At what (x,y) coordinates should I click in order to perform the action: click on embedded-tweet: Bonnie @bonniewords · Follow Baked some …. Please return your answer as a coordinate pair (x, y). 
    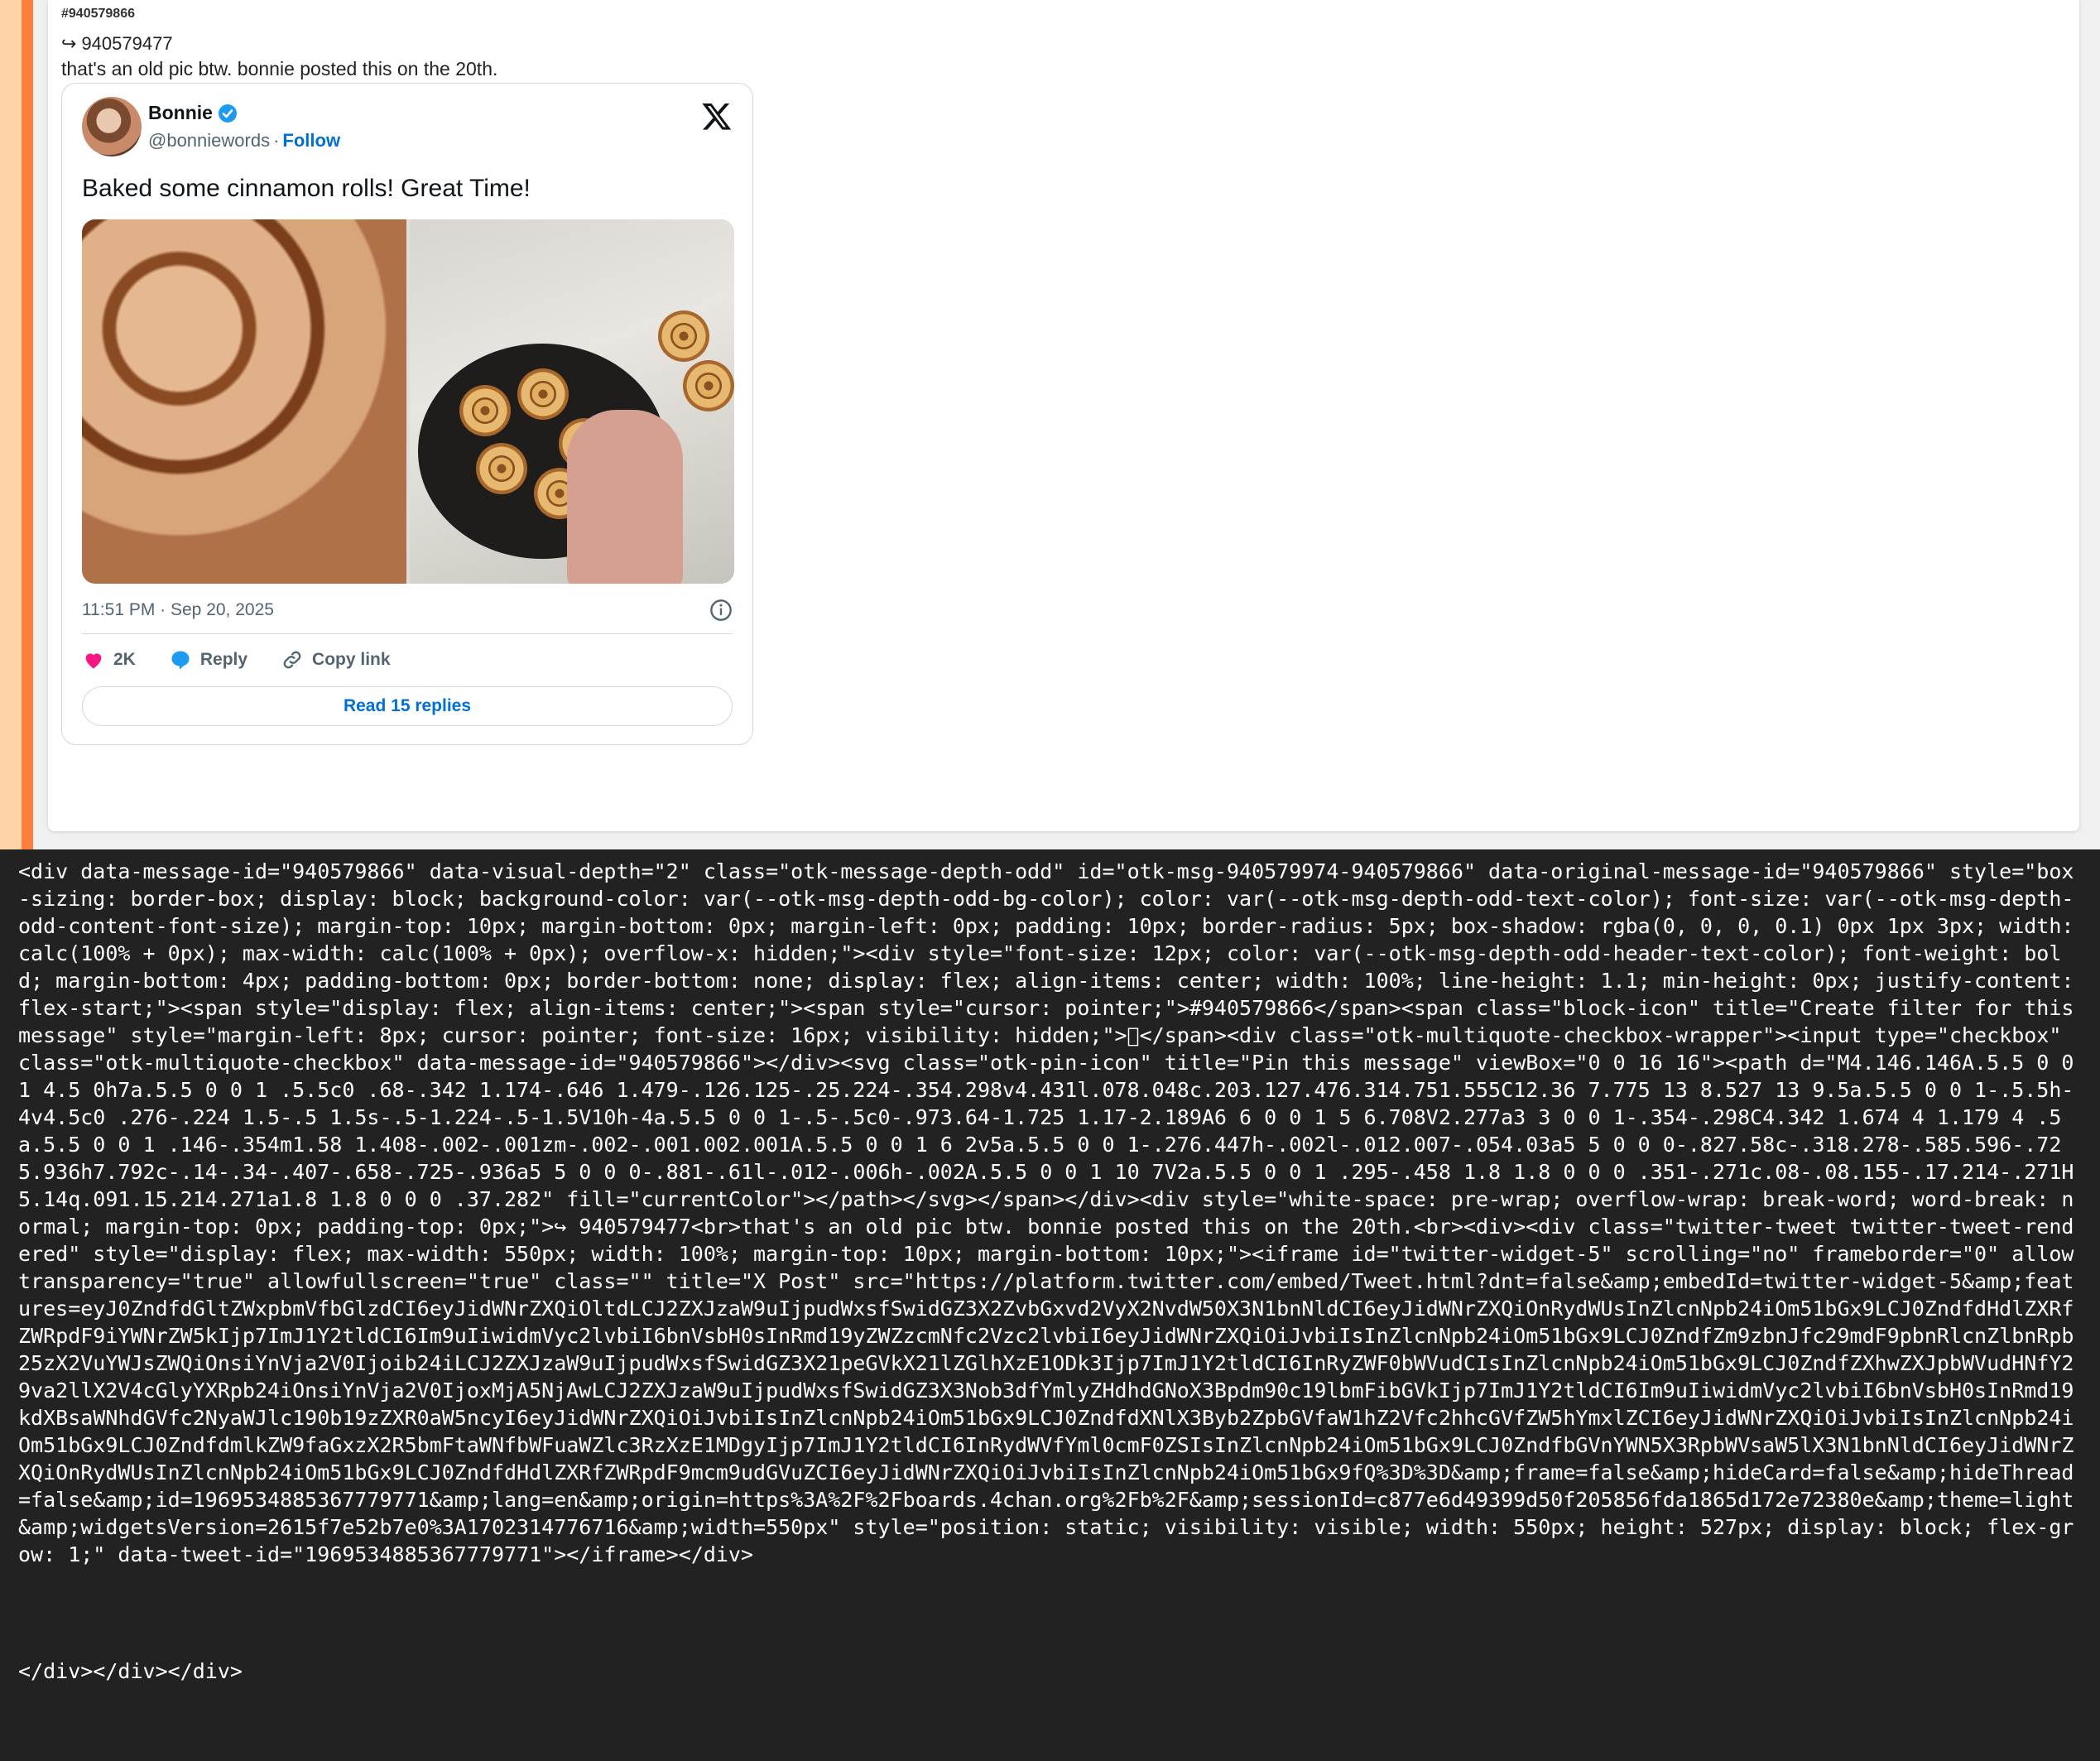
    Looking at the image, I should click on (407, 414).